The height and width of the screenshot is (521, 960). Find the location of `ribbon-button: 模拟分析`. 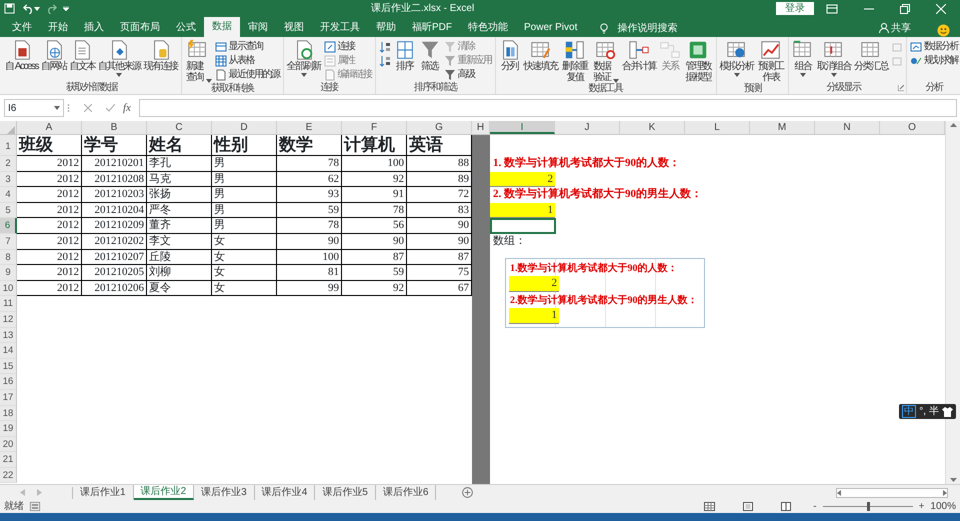

ribbon-button: 模拟分析 is located at coordinates (736, 57).